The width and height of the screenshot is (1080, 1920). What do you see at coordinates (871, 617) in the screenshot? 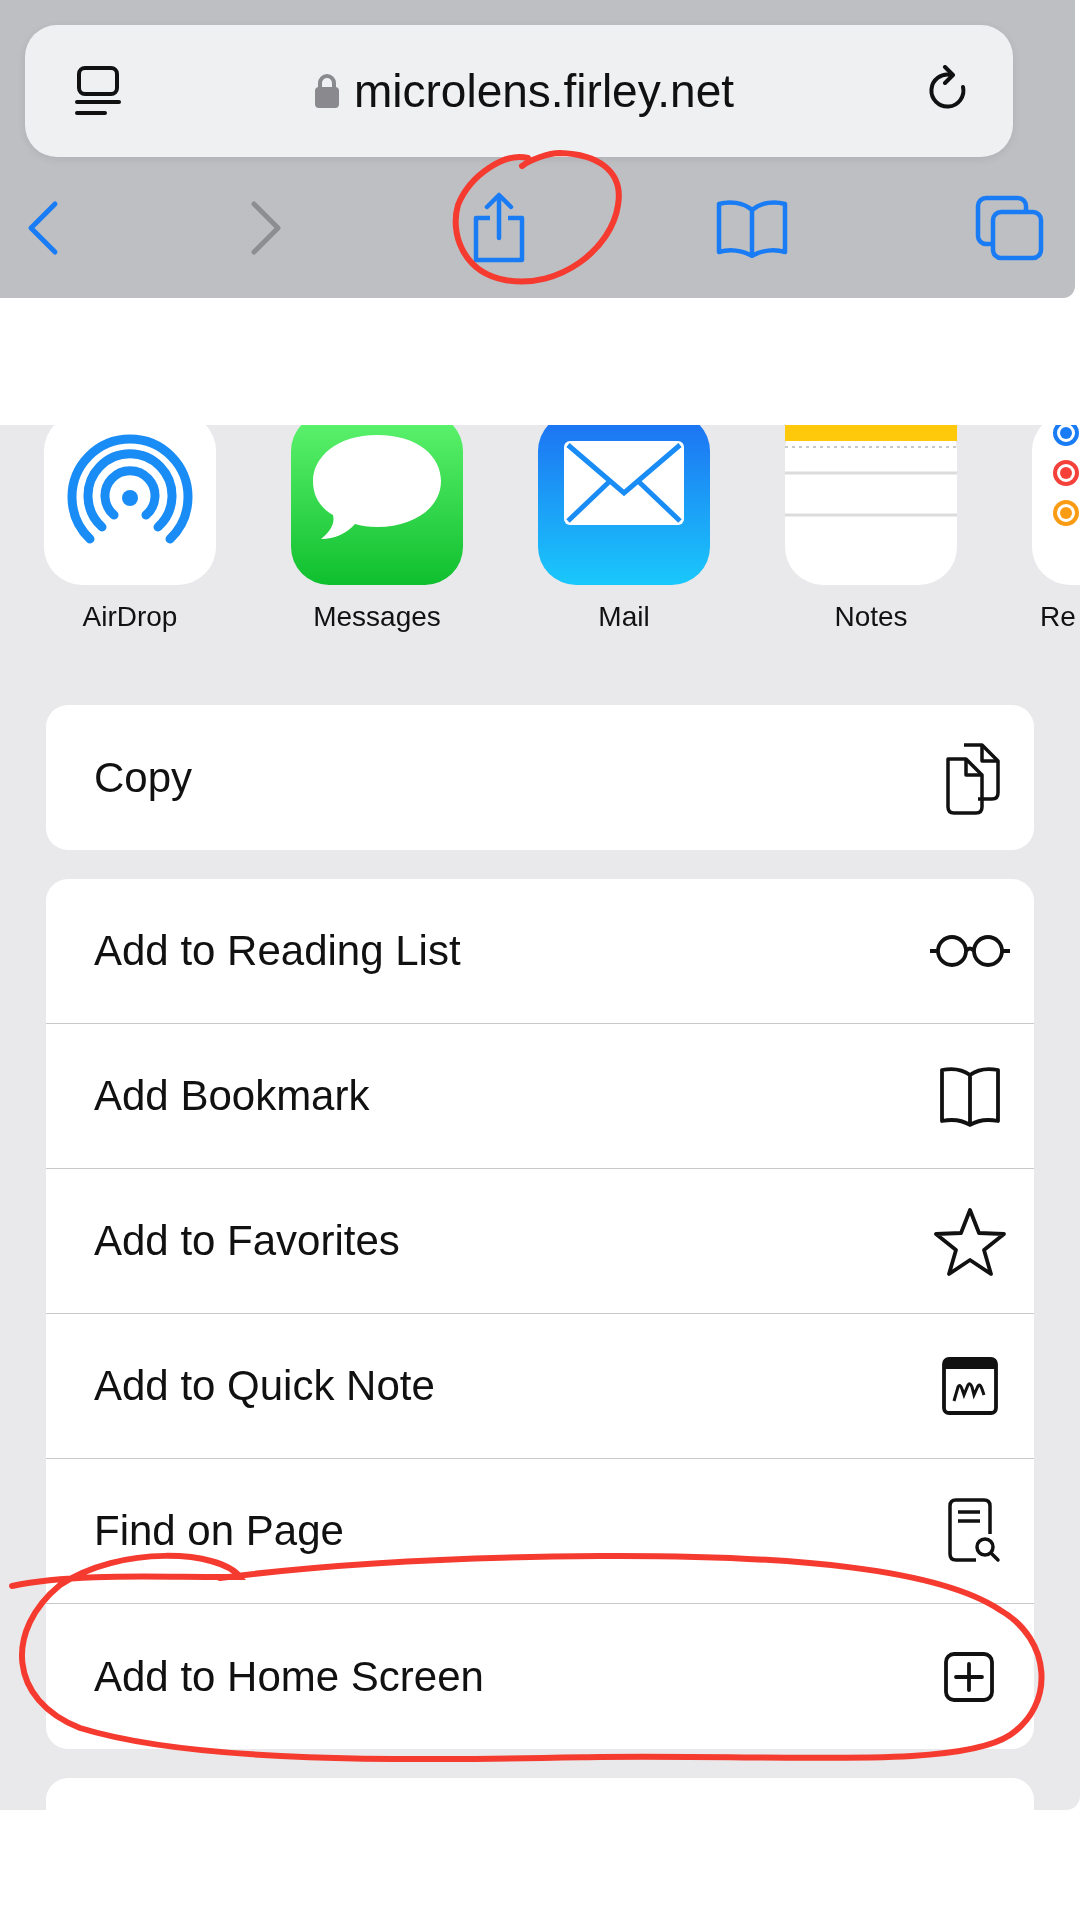
I see `app-label: Notes` at bounding box center [871, 617].